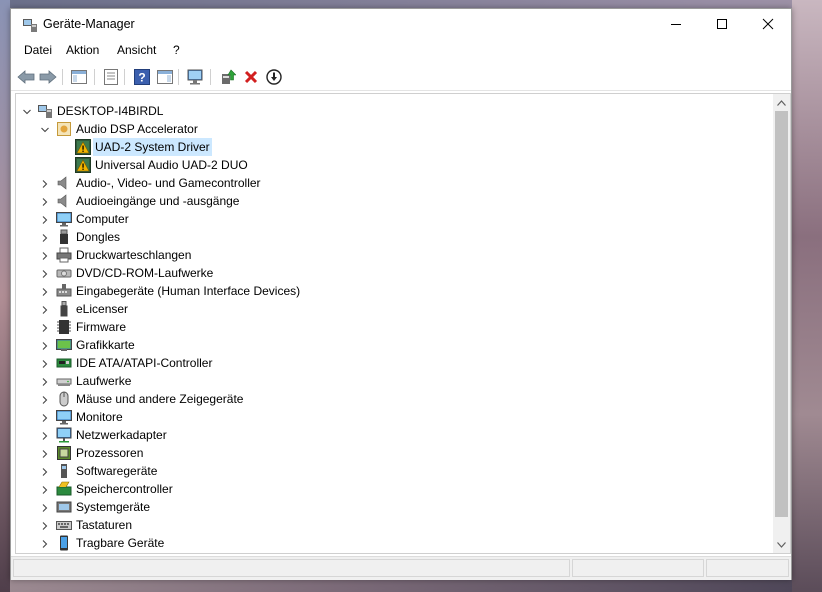 Image resolution: width=822 pixels, height=592 pixels. Describe the element at coordinates (188, 291) in the screenshot. I see `tree-node-label: Eingabegeräte (Human Interface Devices)` at that location.